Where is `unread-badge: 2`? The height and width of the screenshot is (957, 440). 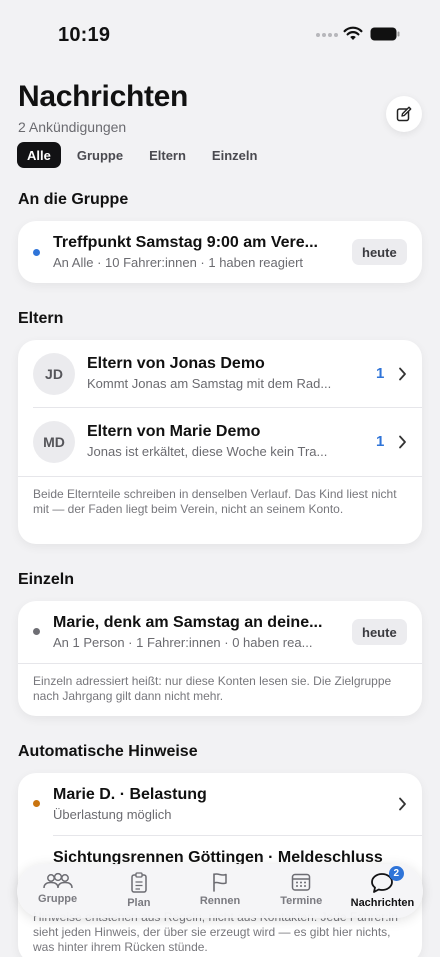 unread-badge: 2 is located at coordinates (396, 873).